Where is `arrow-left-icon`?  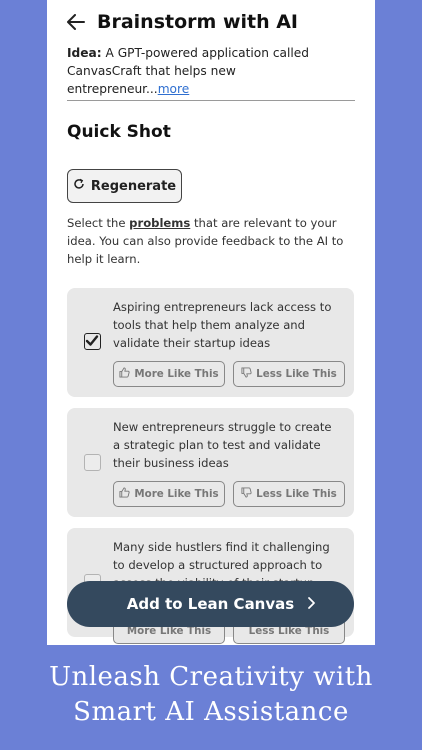
arrow-left-icon is located at coordinates (77, 22).